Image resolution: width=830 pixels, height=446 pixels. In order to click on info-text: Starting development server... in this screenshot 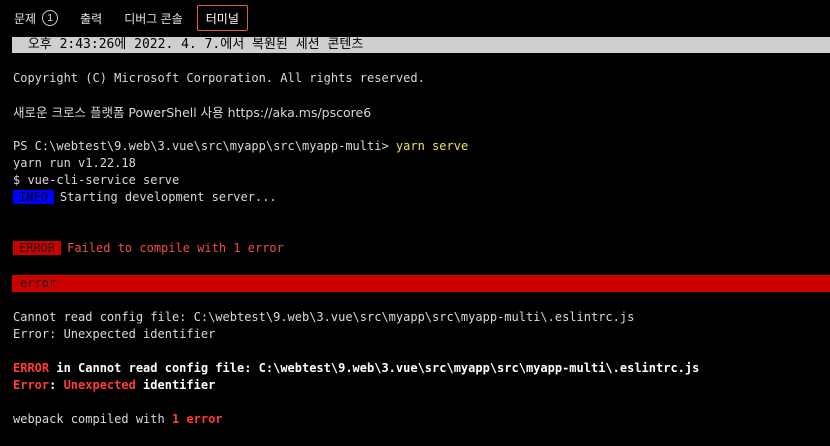, I will do `click(168, 197)`.